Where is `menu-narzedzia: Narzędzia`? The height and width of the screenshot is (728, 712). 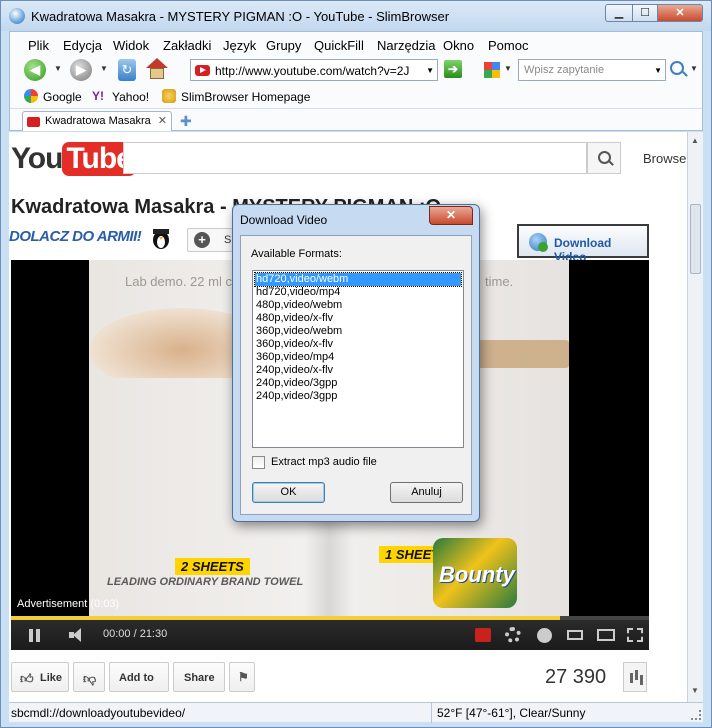
menu-narzedzia: Narzędzia is located at coordinates (406, 45).